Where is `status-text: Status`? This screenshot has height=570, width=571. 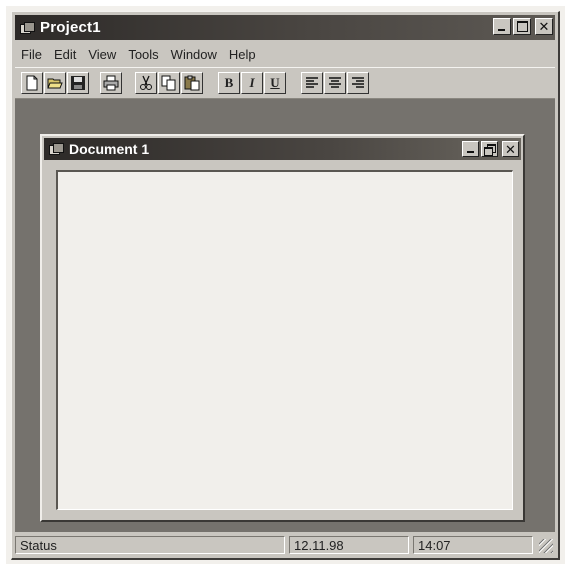
status-text: Status is located at coordinates (150, 545).